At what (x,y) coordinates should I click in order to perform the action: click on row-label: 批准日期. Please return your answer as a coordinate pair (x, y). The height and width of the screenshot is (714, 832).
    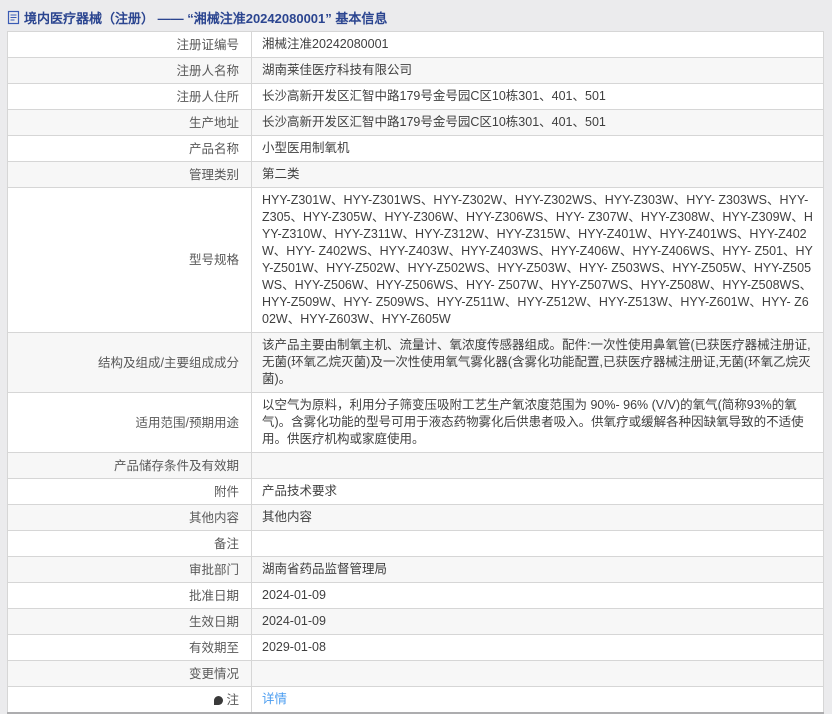
    Looking at the image, I should click on (129, 595).